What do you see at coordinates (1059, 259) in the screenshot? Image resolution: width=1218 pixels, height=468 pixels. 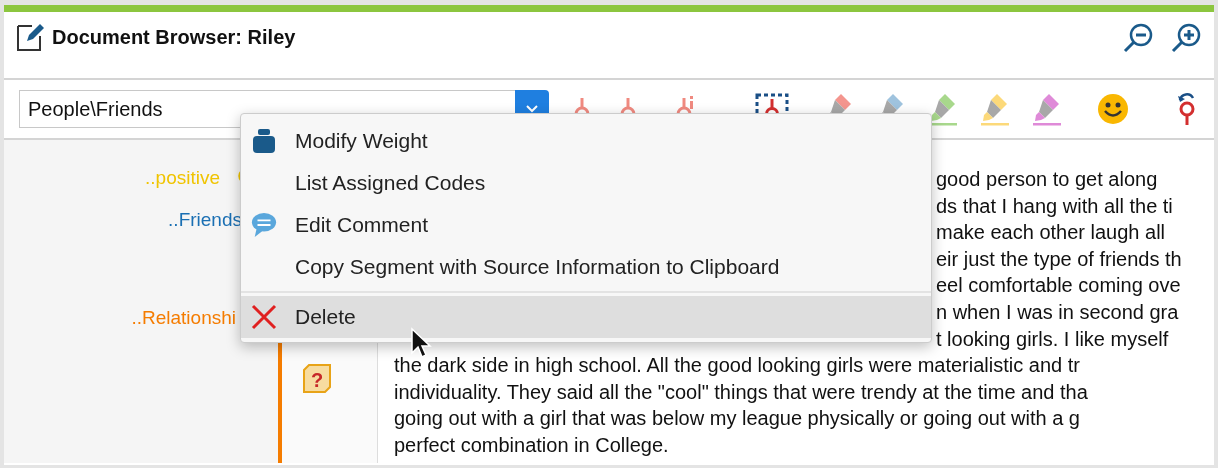 I see `document-text-line: eir just the type of friends th` at bounding box center [1059, 259].